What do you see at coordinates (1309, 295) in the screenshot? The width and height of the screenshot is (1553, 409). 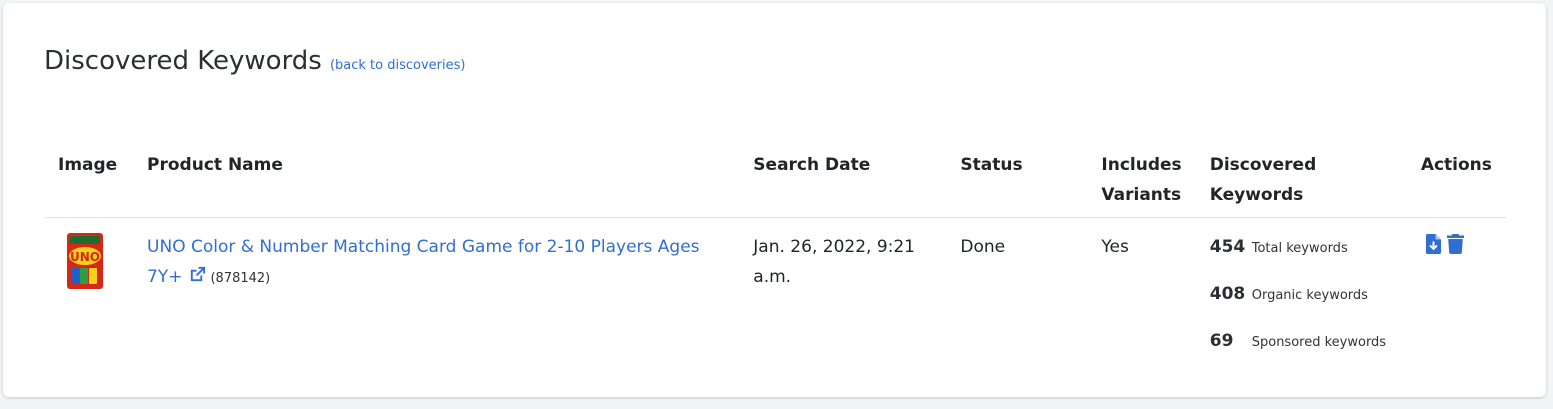 I see `organic-keywords-label: Organic keywords` at bounding box center [1309, 295].